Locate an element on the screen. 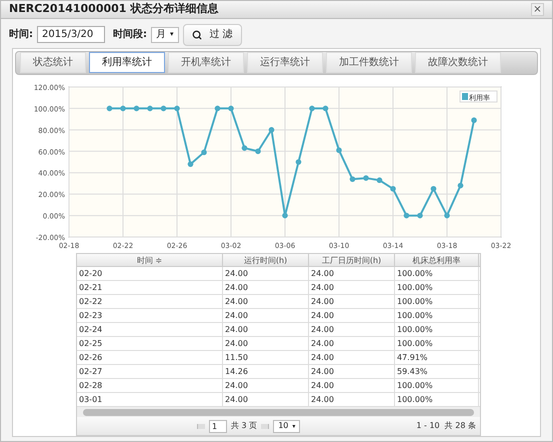  horizontal-scrollbar is located at coordinates (278, 412).